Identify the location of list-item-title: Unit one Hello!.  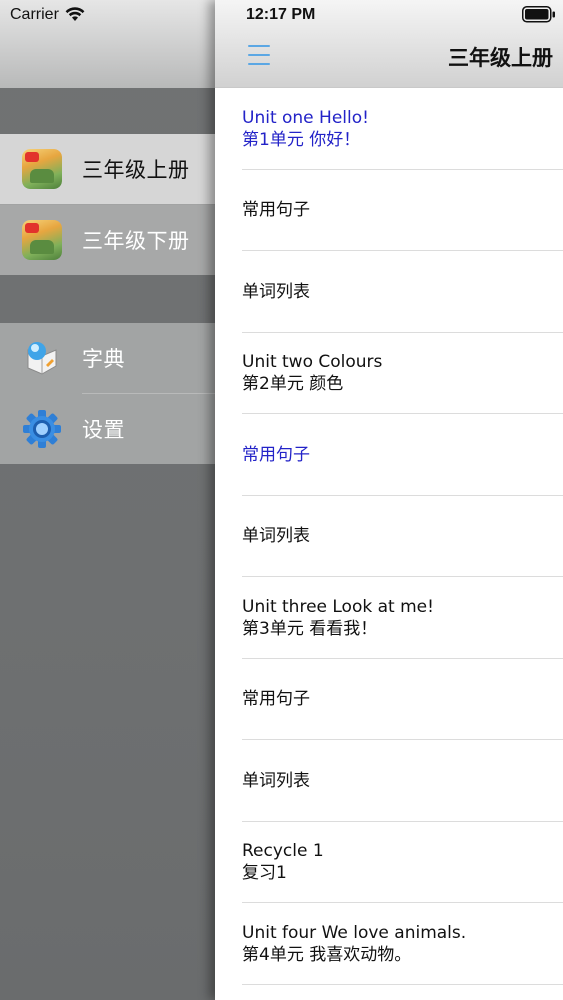
(305, 117).